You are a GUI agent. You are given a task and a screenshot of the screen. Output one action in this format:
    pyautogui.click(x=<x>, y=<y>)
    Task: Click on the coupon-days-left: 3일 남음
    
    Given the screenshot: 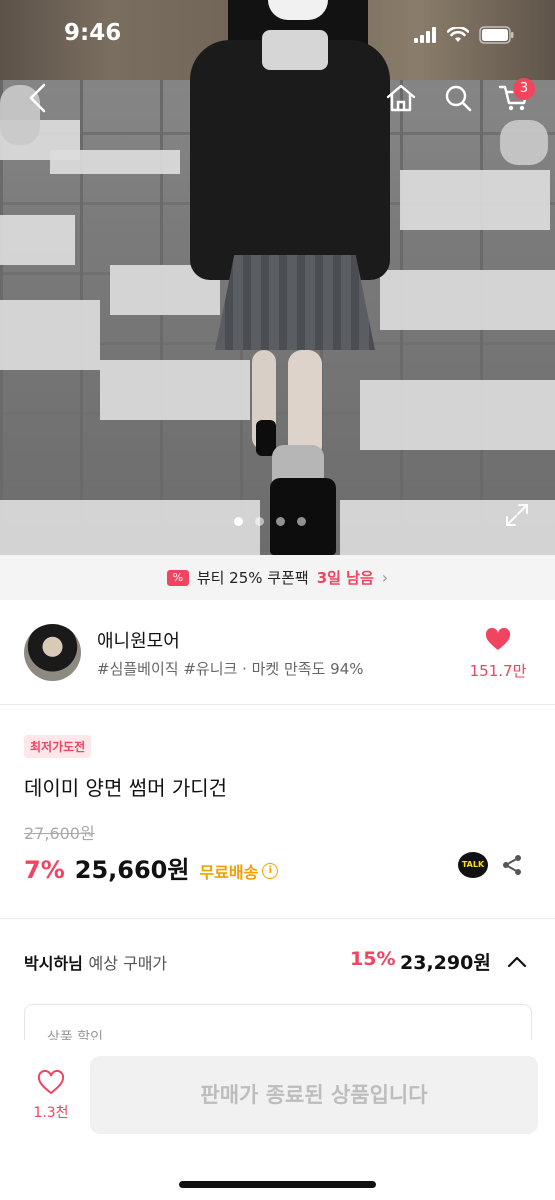 What is the action you would take?
    pyautogui.click(x=345, y=578)
    